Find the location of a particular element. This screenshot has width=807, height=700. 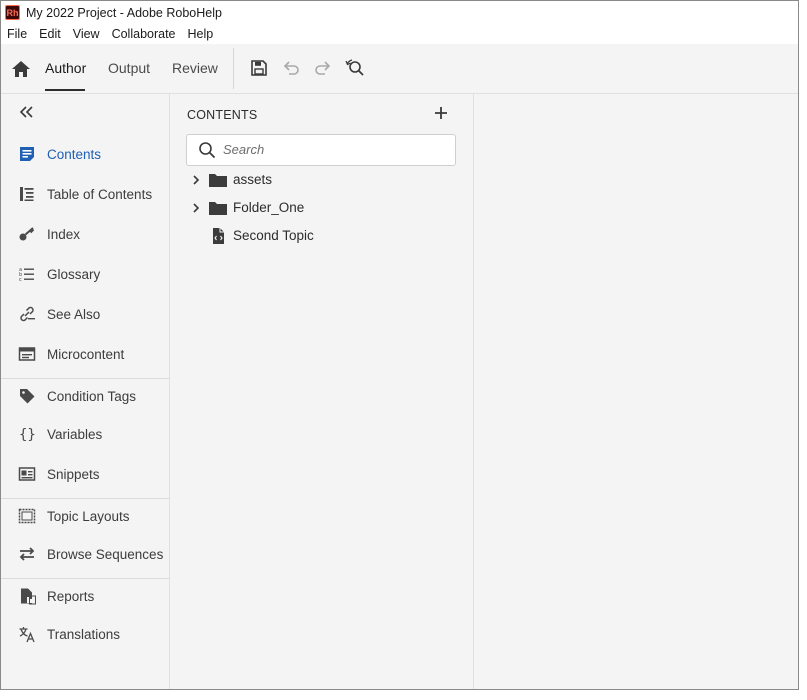

nav-item-snippets: Snippets is located at coordinates (85, 474).